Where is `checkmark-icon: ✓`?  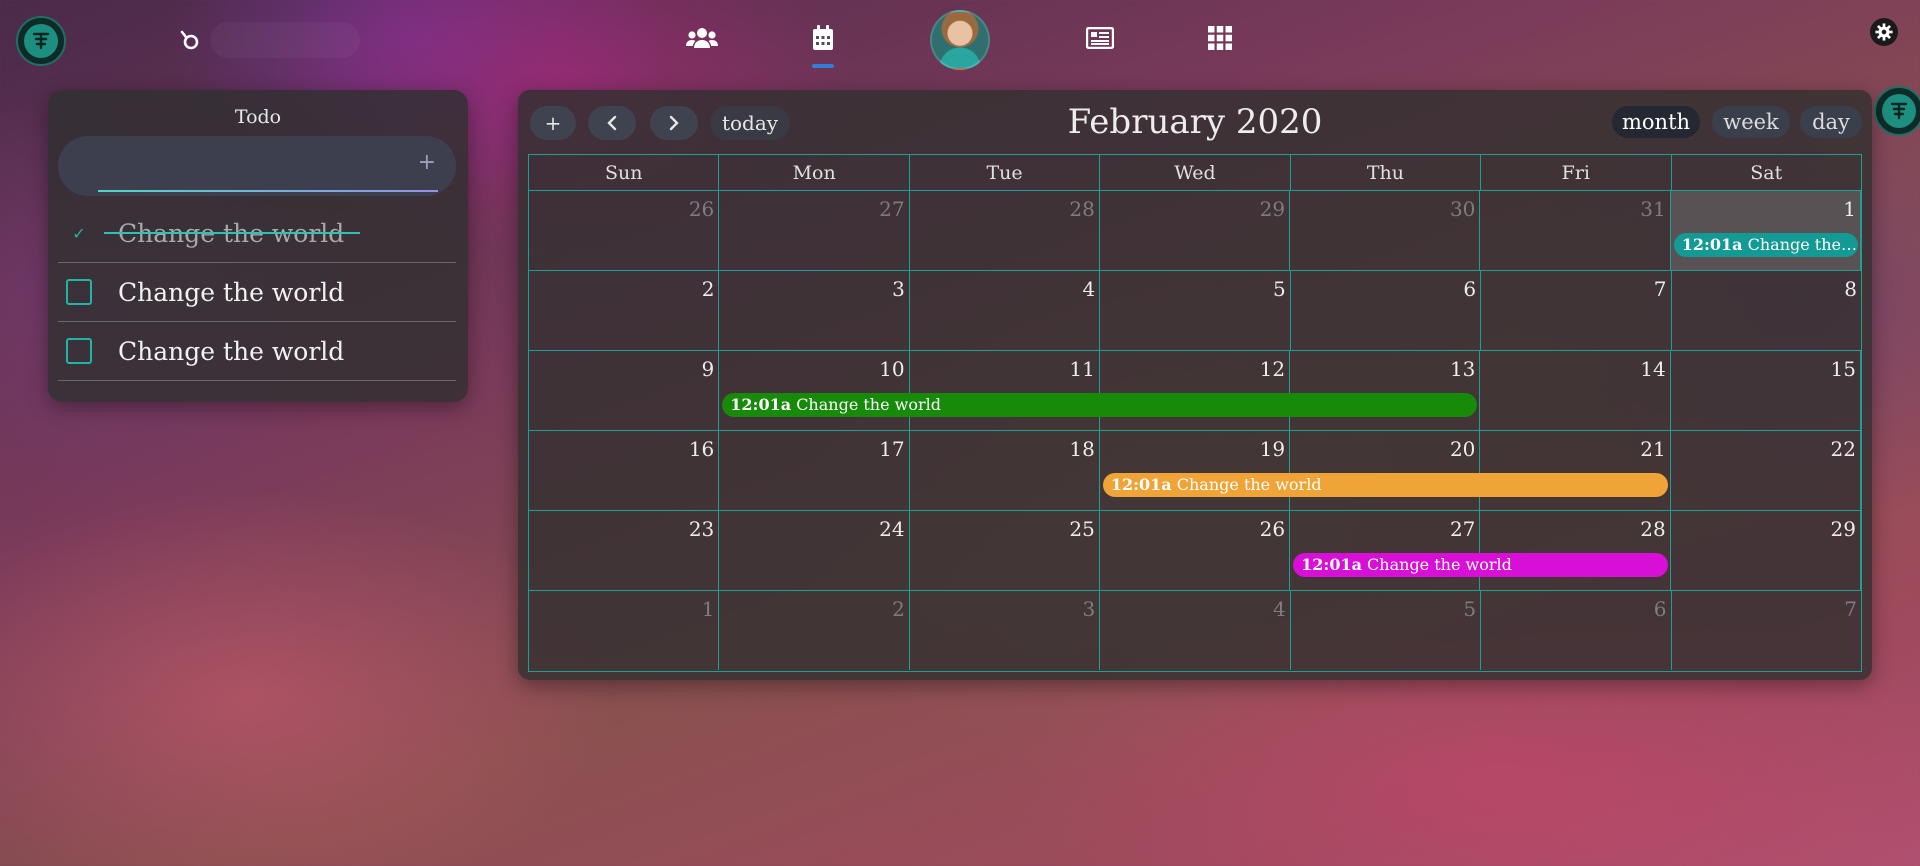 checkmark-icon: ✓ is located at coordinates (79, 233).